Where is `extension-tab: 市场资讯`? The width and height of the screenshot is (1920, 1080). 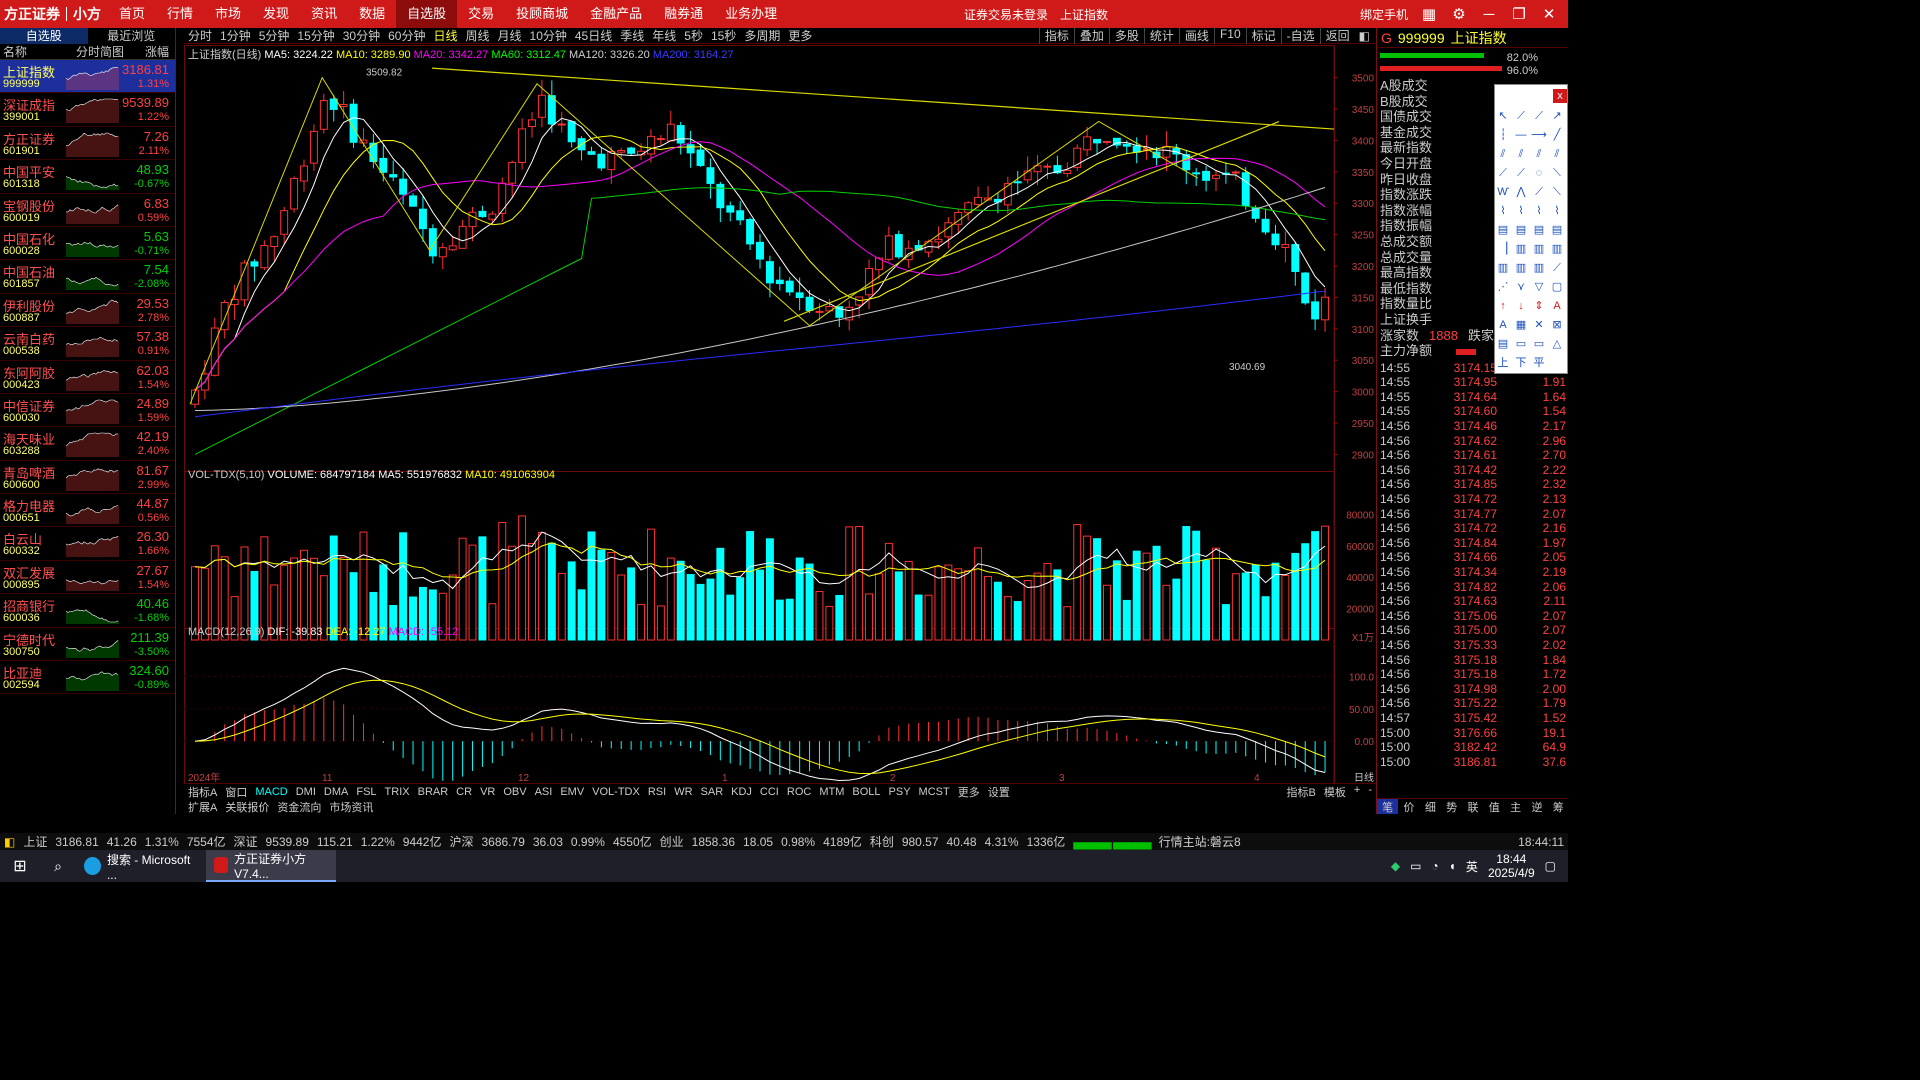 extension-tab: 市场资讯 is located at coordinates (351, 807).